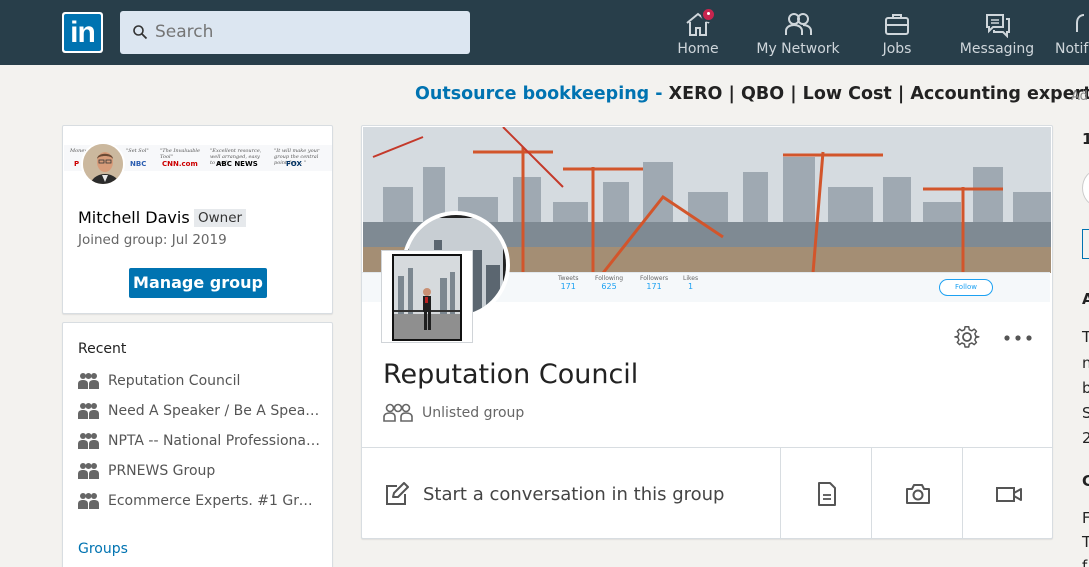 The width and height of the screenshot is (1089, 567). What do you see at coordinates (1070, 32) in the screenshot?
I see `nav-notifications: Notif` at bounding box center [1070, 32].